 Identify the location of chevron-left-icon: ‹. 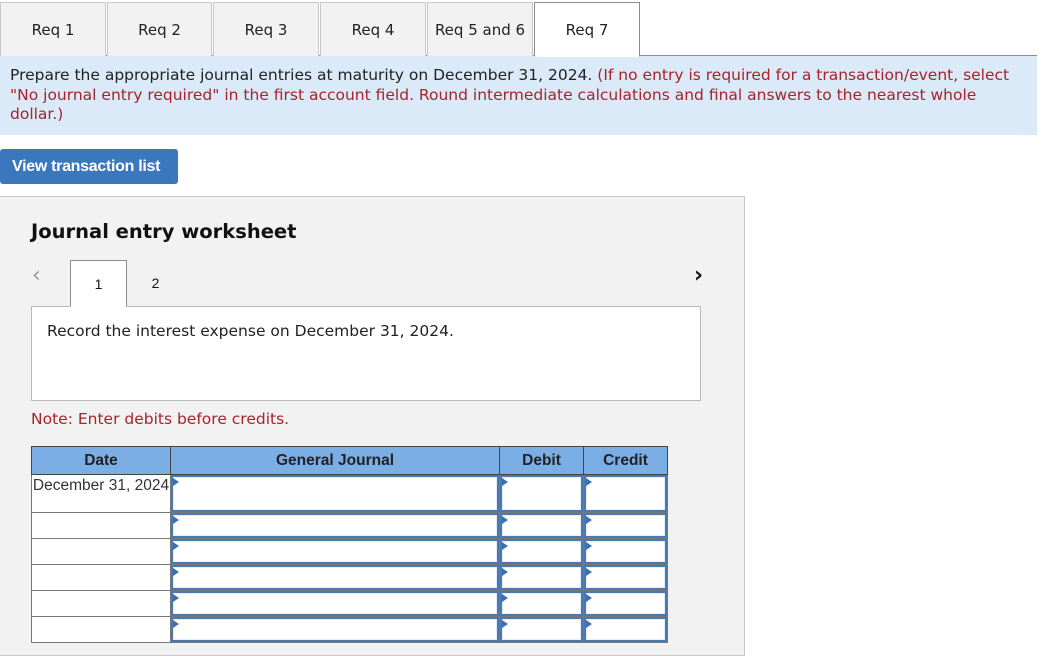
(36, 275).